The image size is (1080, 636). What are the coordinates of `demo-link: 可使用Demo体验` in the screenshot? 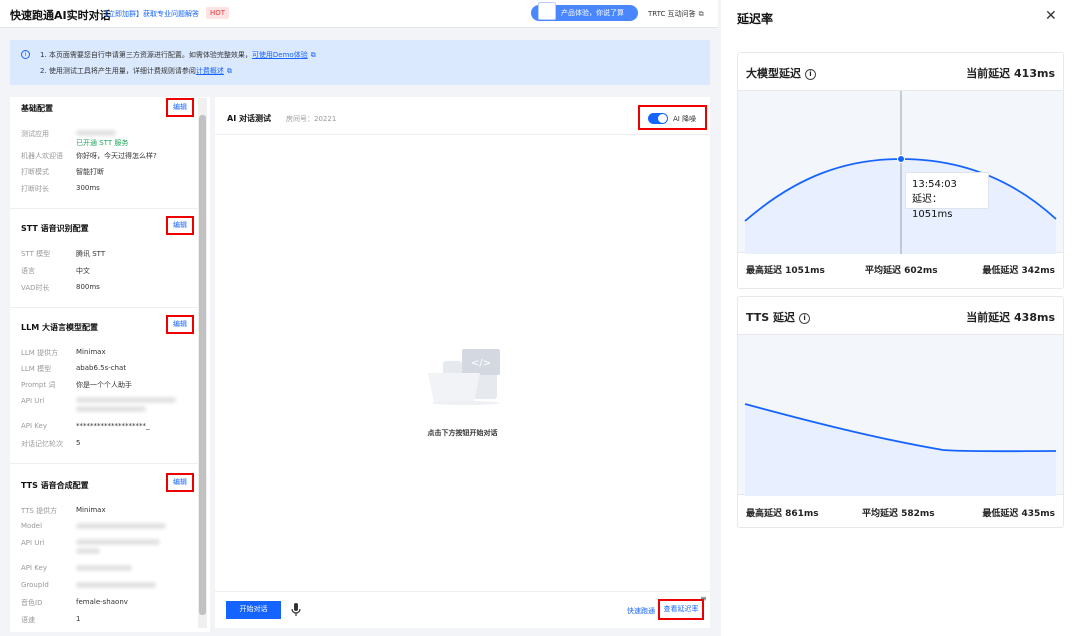 It's located at (280, 55).